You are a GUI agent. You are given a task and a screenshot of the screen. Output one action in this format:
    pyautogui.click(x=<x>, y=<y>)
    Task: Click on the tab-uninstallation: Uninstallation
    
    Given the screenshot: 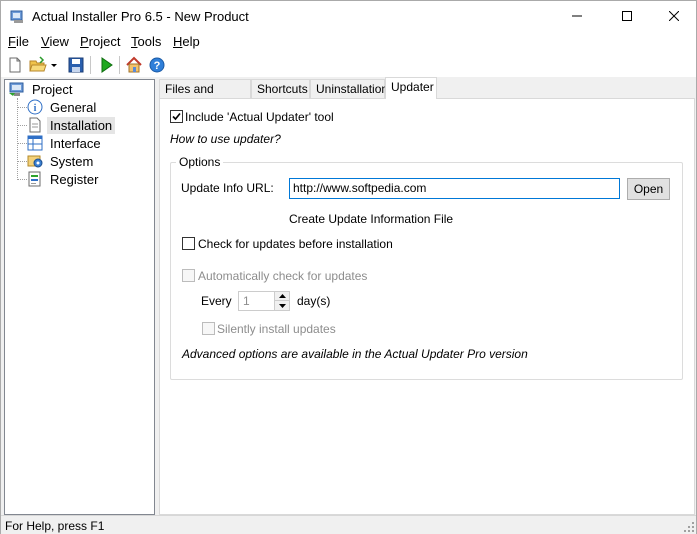 What is the action you would take?
    pyautogui.click(x=349, y=88)
    